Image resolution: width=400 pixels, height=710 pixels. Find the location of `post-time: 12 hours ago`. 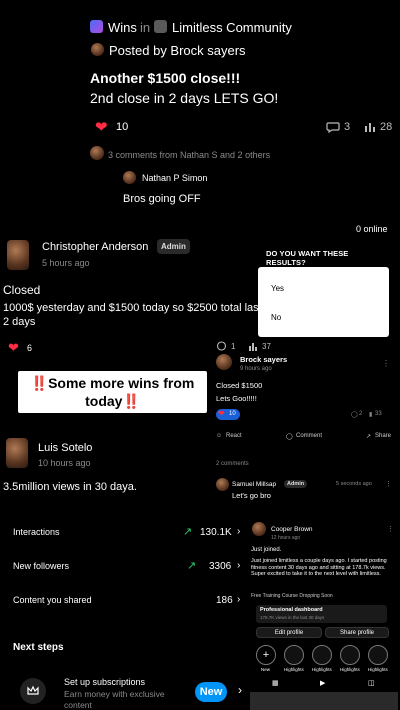

post-time: 12 hours ago is located at coordinates (286, 538).